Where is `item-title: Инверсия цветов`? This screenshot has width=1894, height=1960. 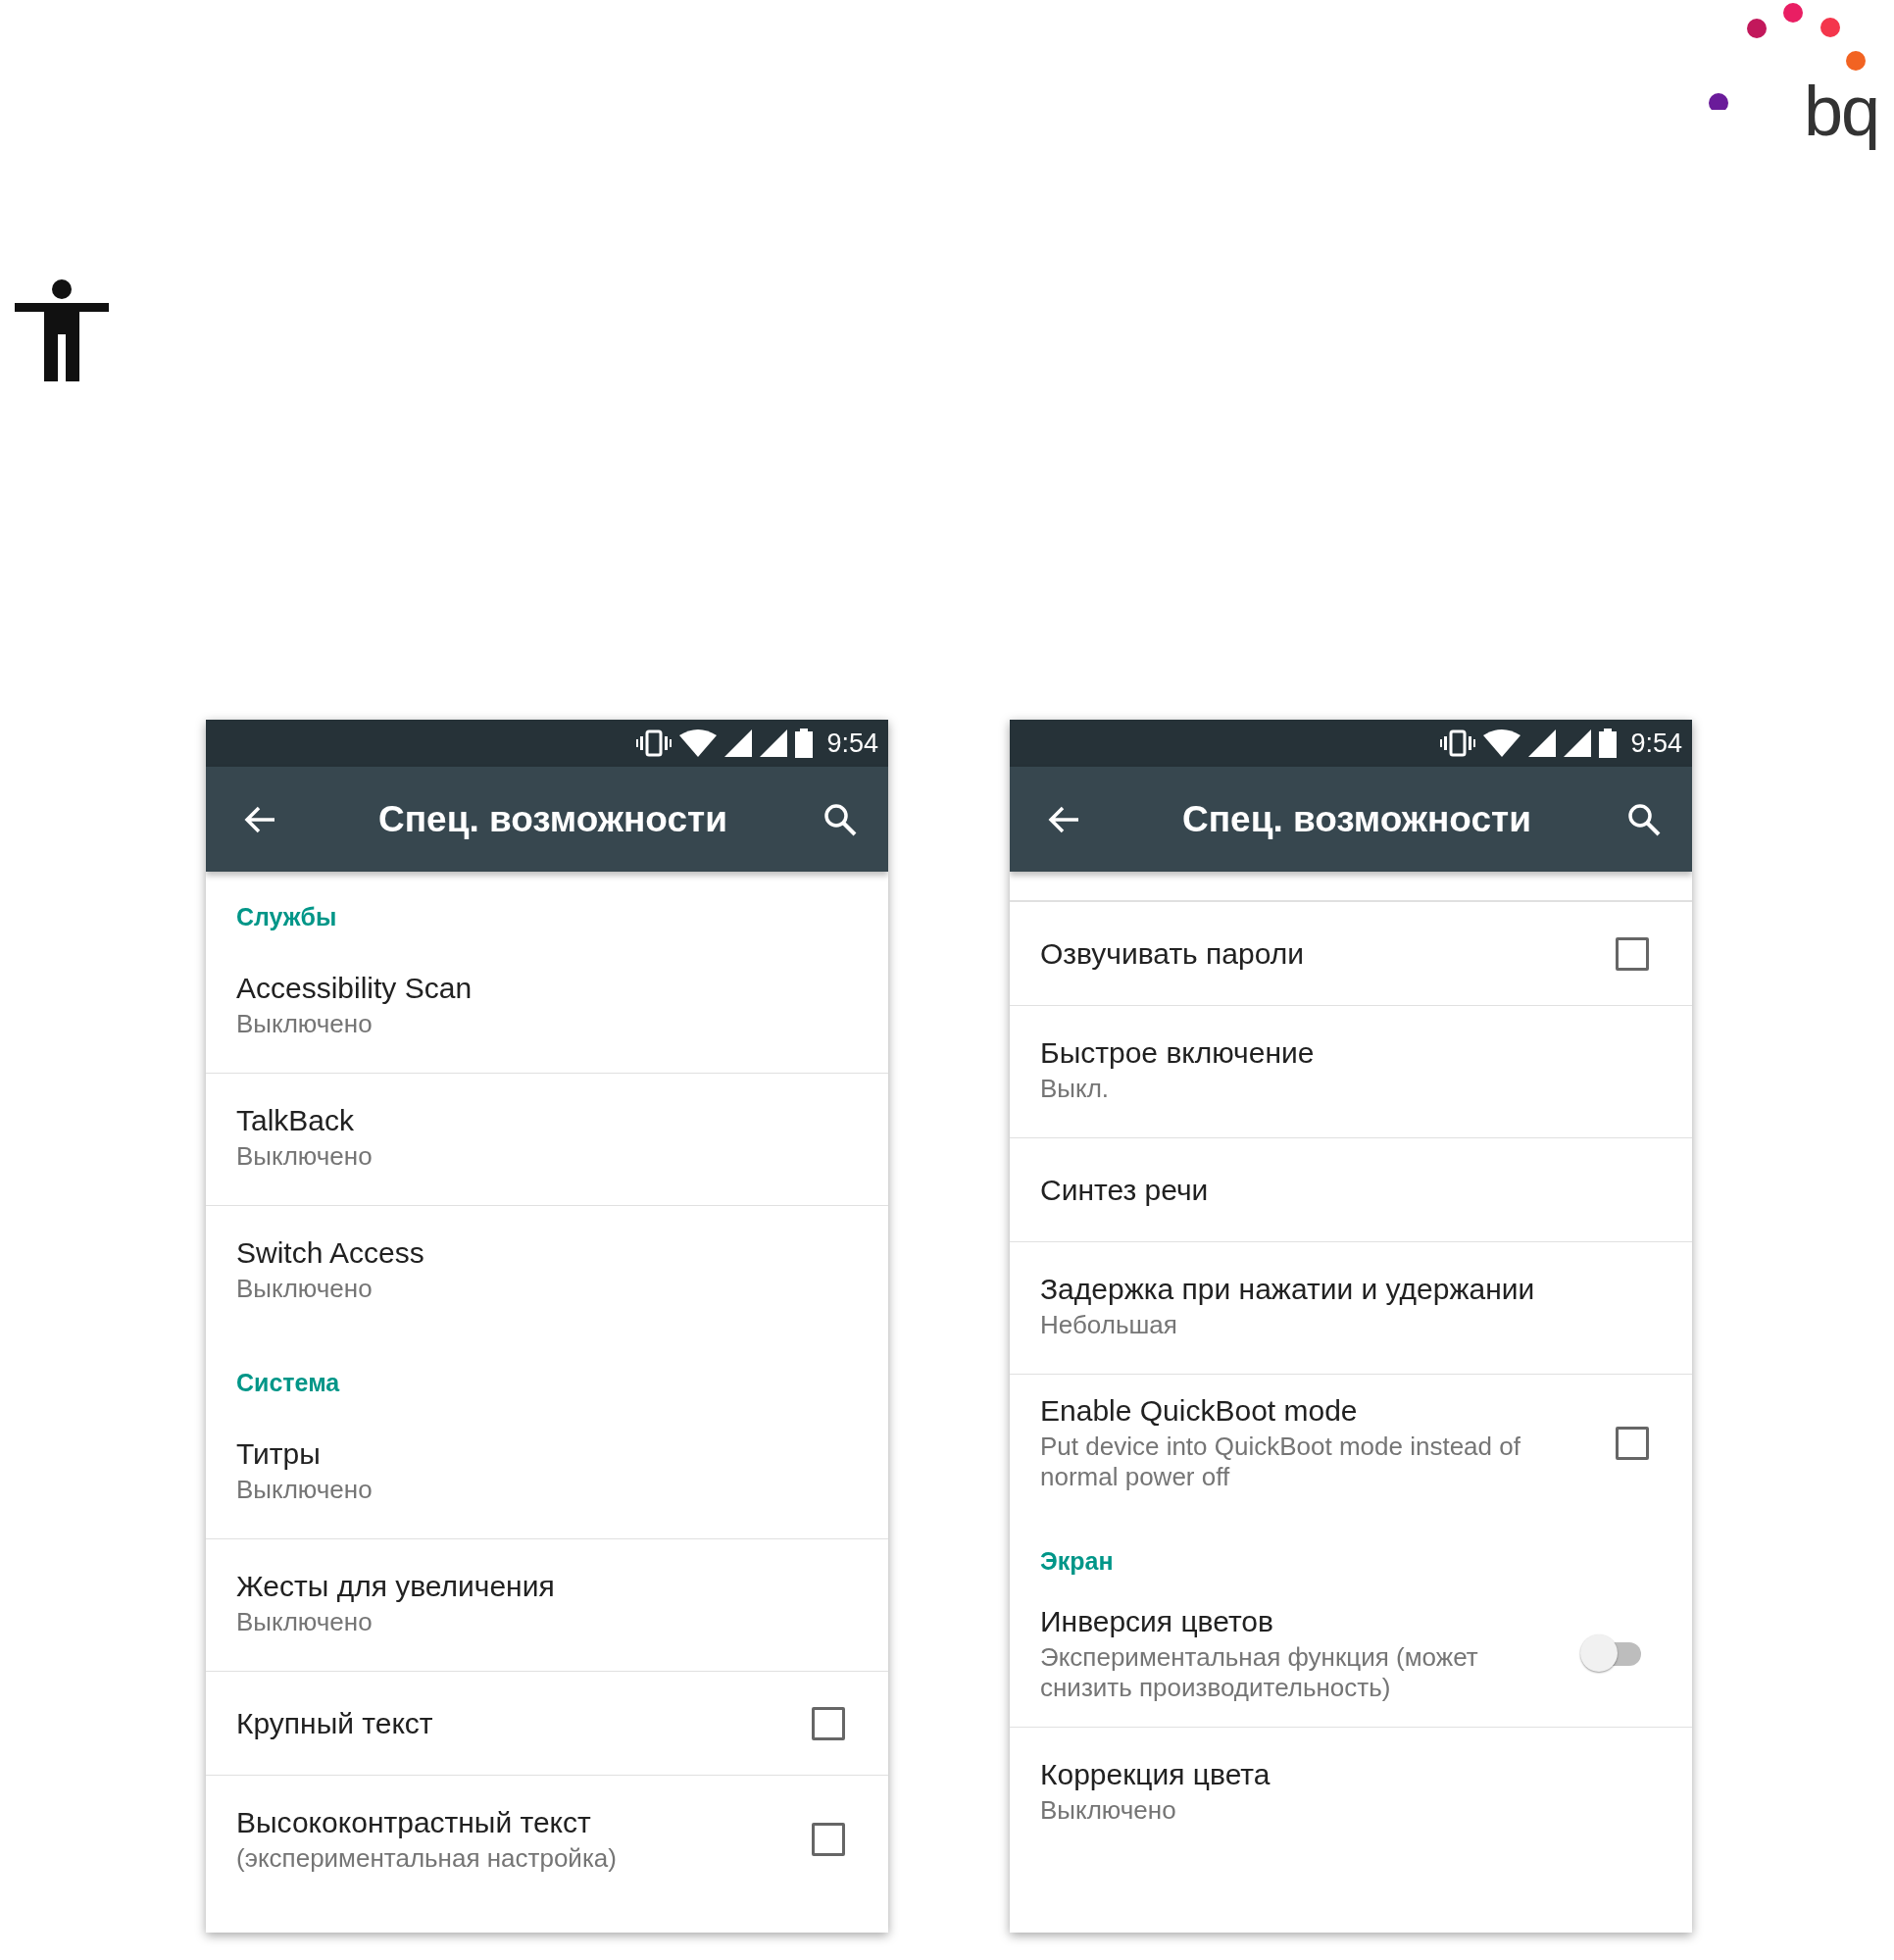 item-title: Инверсия цветов is located at coordinates (1157, 1621).